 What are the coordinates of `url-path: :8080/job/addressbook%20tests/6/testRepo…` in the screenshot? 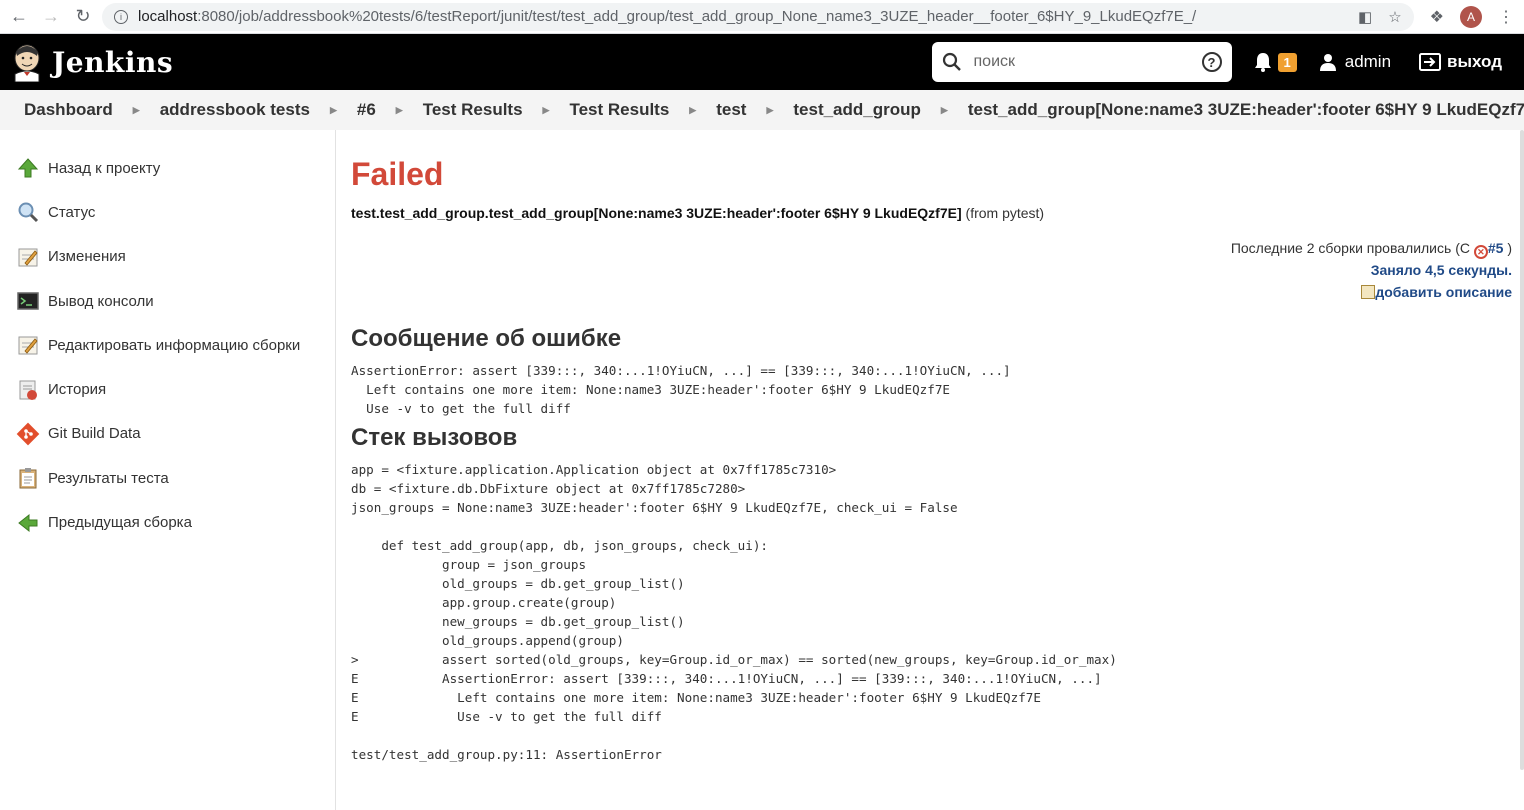 It's located at (697, 16).